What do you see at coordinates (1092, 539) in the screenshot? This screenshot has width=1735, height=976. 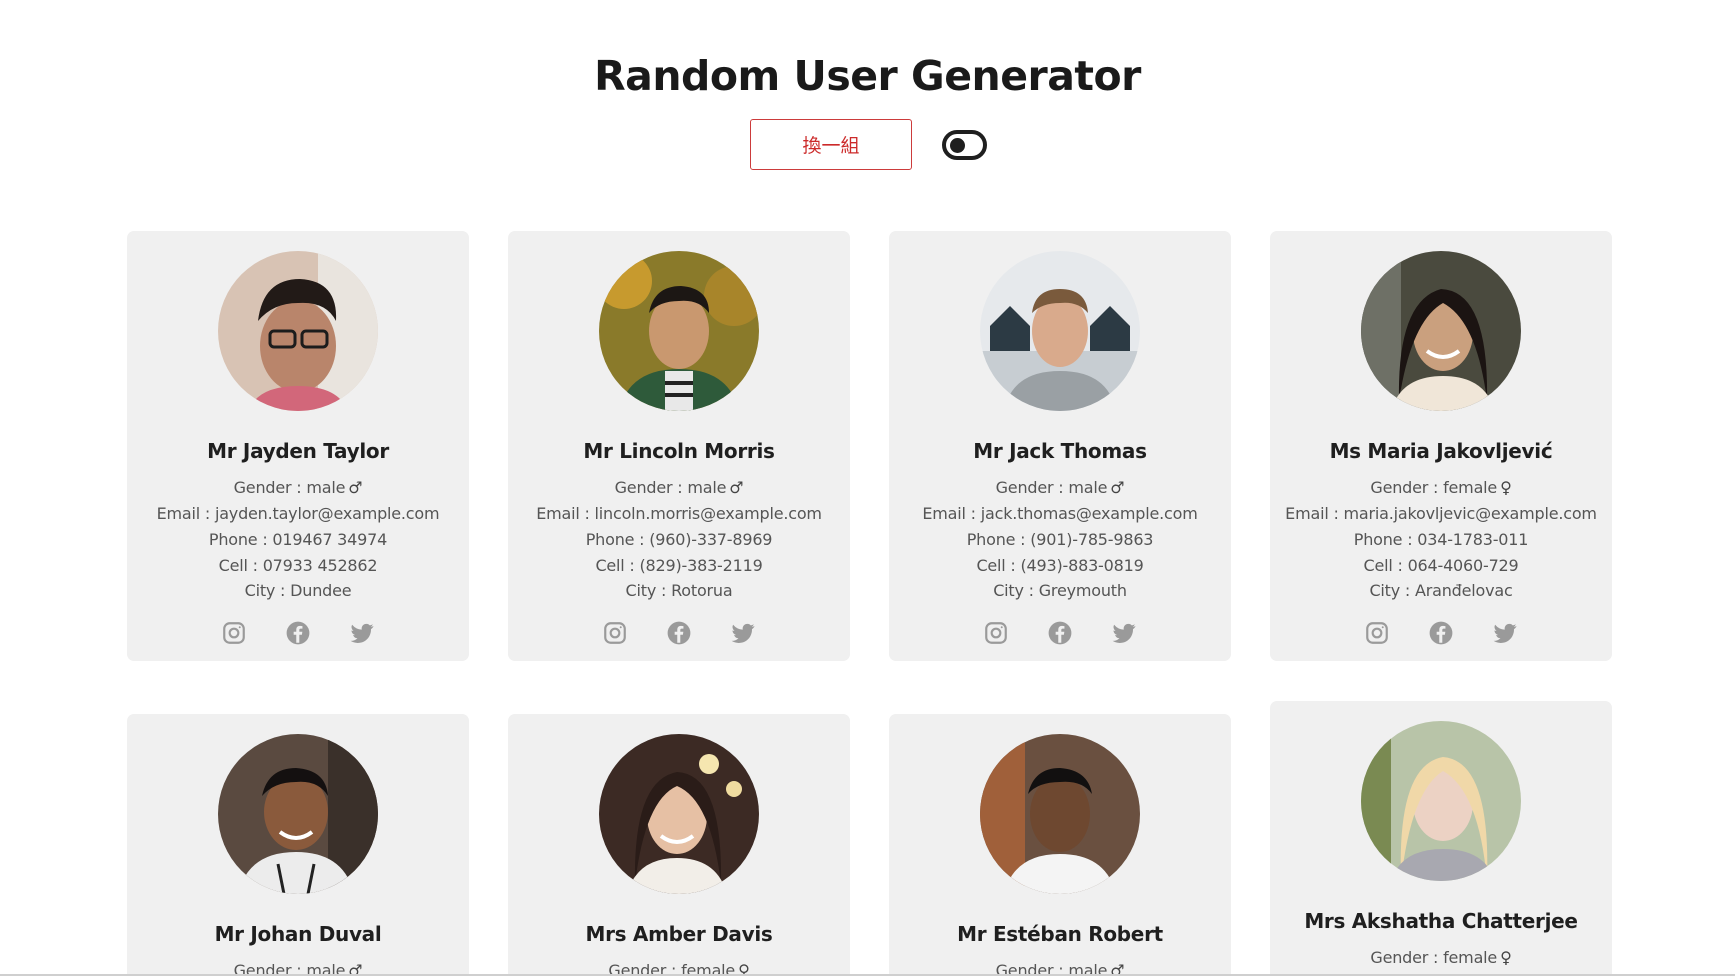 I see `phone-value: (901)-785-9863` at bounding box center [1092, 539].